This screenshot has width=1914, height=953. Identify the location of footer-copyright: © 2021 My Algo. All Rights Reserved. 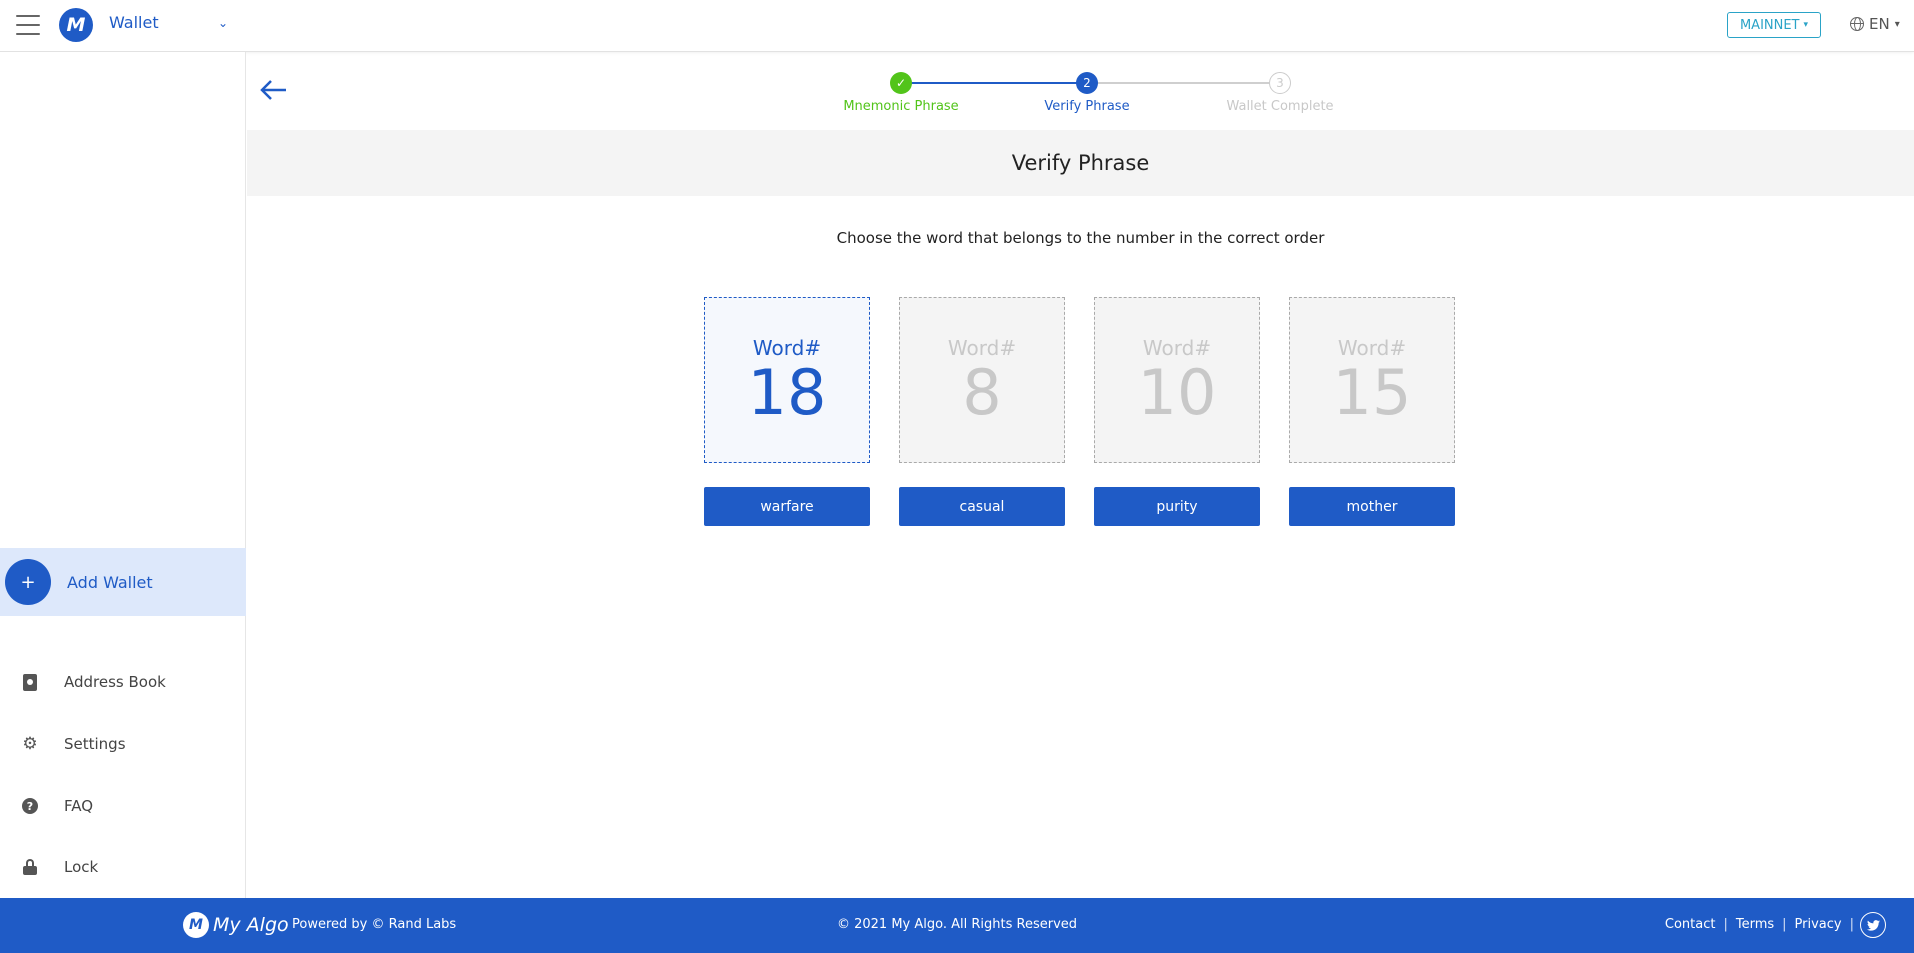
(957, 924).